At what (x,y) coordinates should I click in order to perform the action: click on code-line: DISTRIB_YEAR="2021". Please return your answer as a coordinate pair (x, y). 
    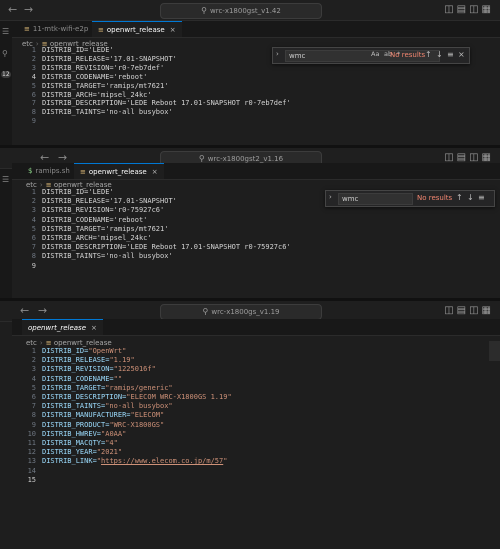
    Looking at the image, I should click on (82, 452).